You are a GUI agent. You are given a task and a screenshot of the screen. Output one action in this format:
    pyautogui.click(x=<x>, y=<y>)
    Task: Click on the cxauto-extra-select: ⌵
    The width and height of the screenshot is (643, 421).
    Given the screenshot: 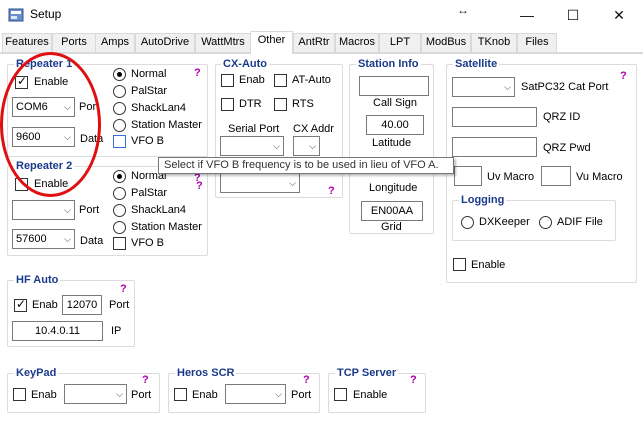 What is the action you would take?
    pyautogui.click(x=260, y=183)
    